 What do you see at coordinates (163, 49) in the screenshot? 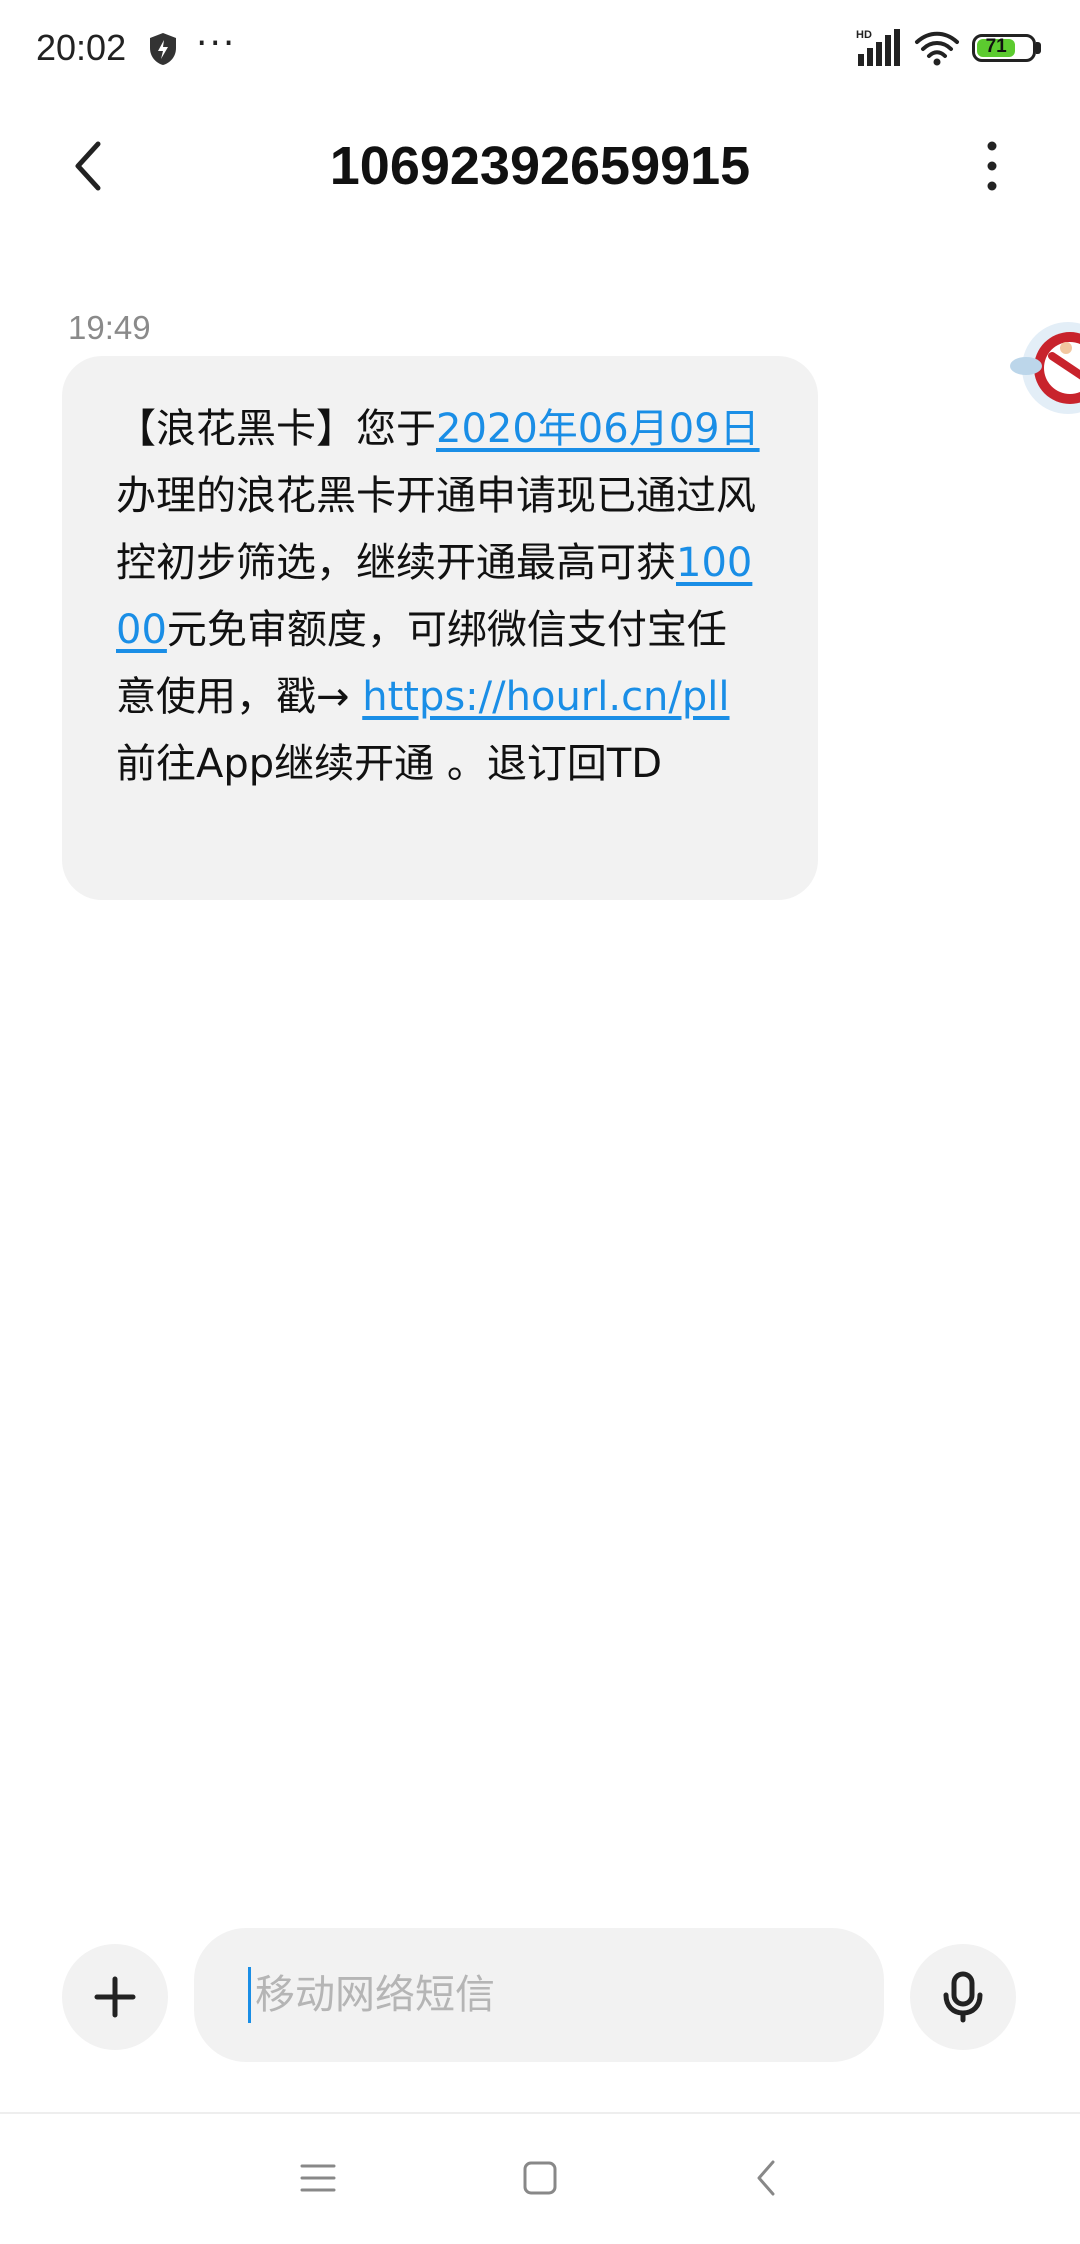
I see `shield-icon` at bounding box center [163, 49].